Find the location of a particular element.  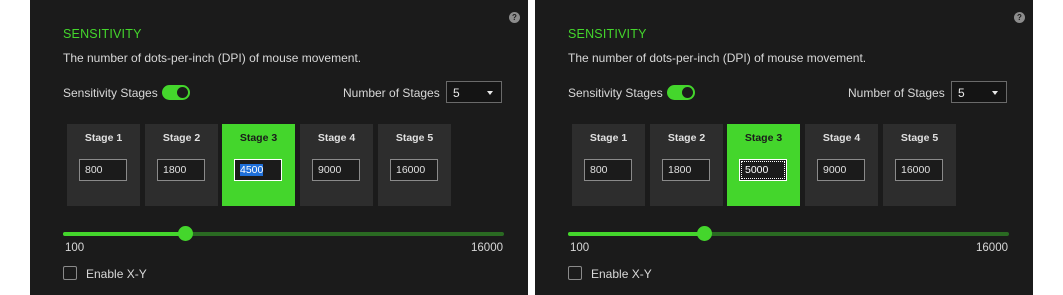

selected-text: 4500 is located at coordinates (252, 170).